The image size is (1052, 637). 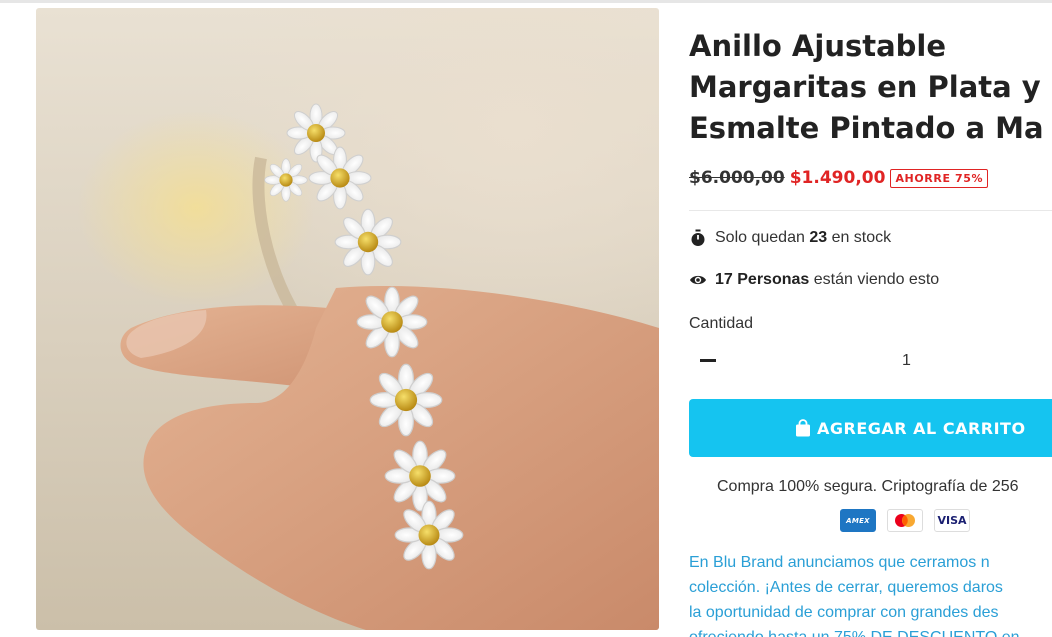 I want to click on shopping-bag-icon, so click(x=803, y=428).